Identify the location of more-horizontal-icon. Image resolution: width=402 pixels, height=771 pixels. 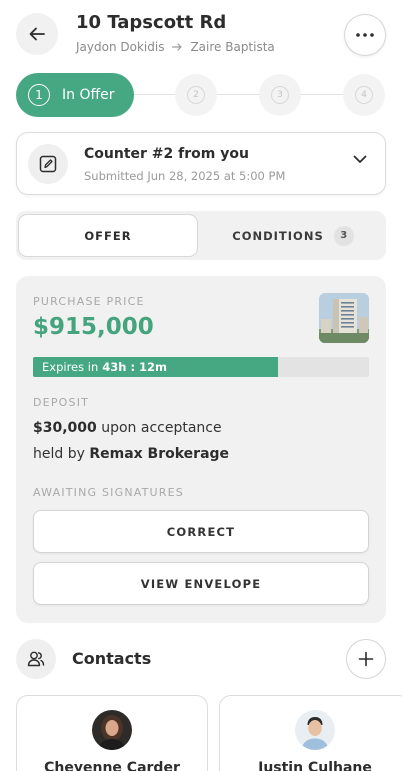
(365, 35).